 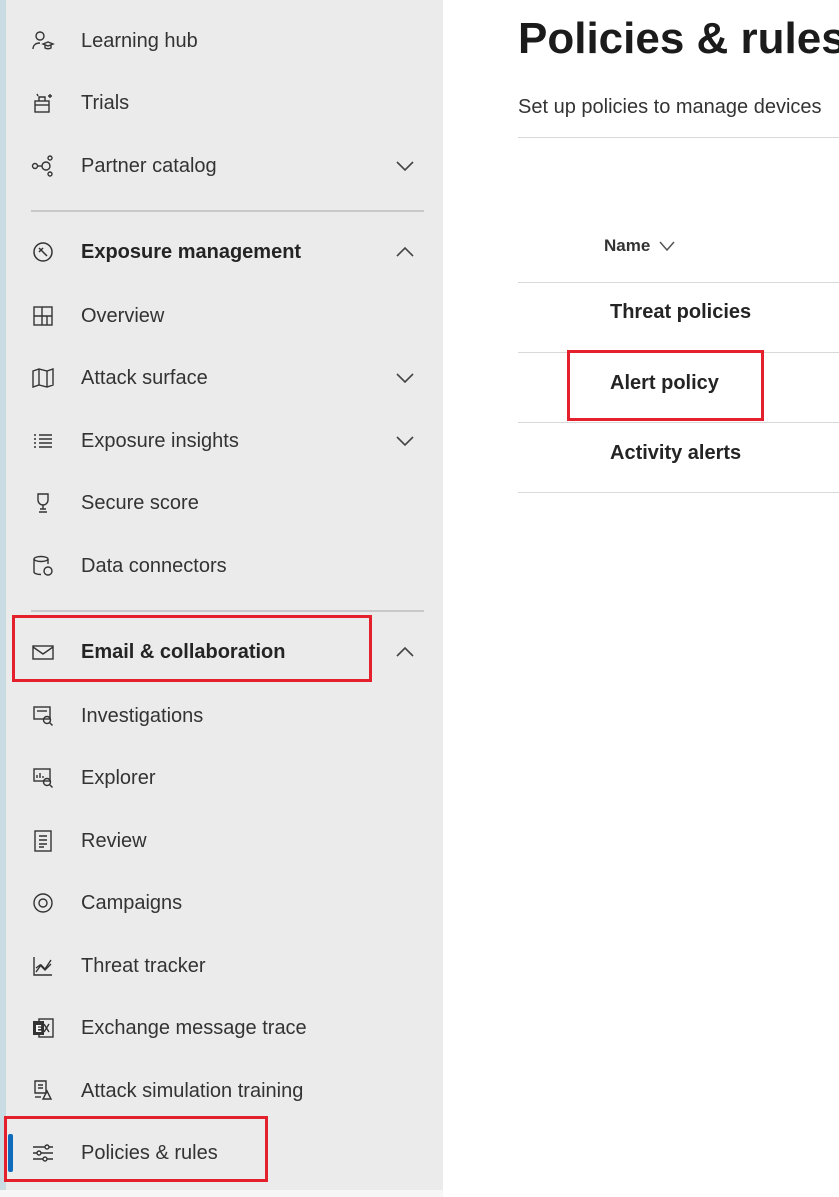 What do you see at coordinates (678, 38) in the screenshot?
I see `page-title: Policies & rules` at bounding box center [678, 38].